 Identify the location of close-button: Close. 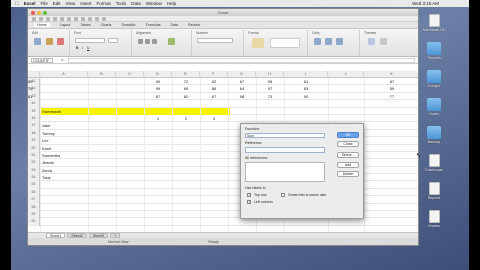
(348, 144).